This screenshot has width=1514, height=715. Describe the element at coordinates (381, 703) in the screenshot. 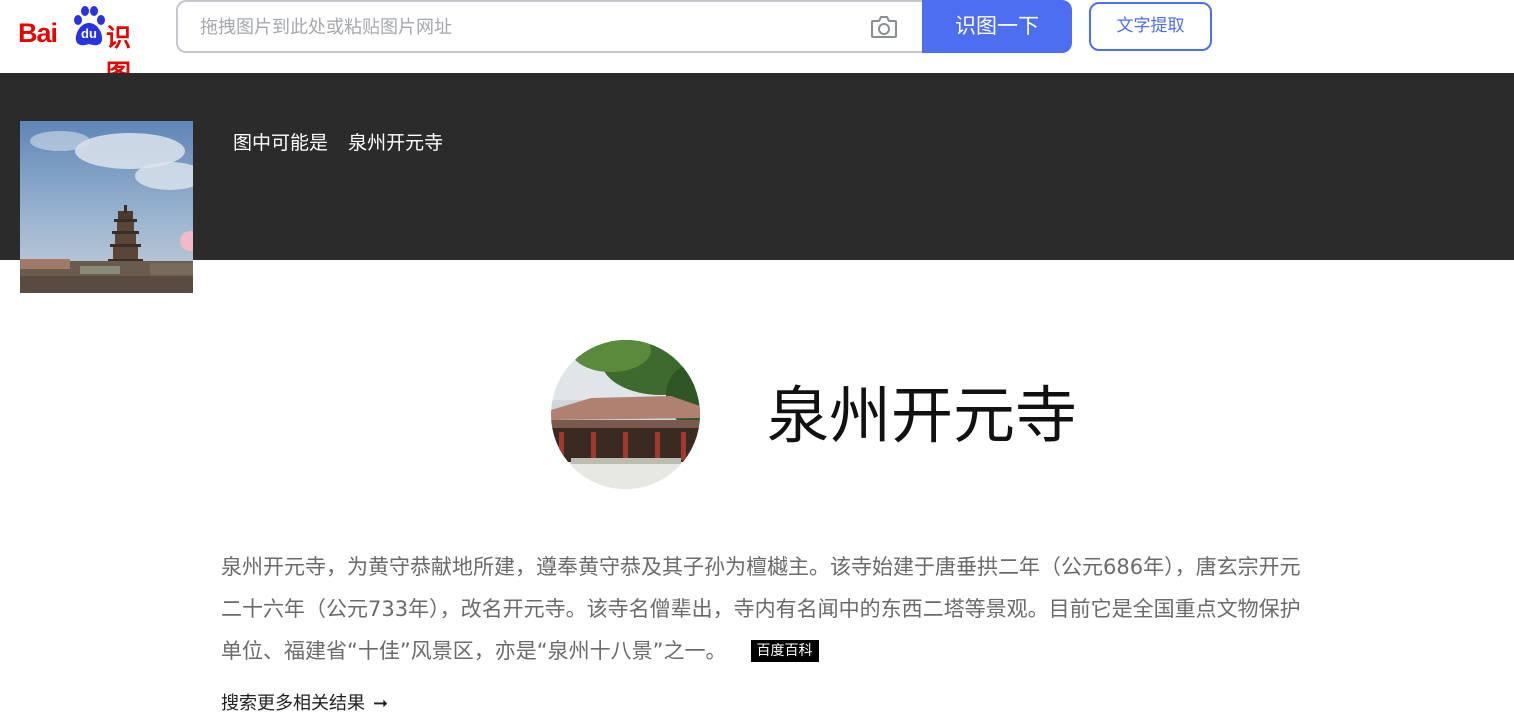

I see `arrow-right-icon: ➞` at that location.